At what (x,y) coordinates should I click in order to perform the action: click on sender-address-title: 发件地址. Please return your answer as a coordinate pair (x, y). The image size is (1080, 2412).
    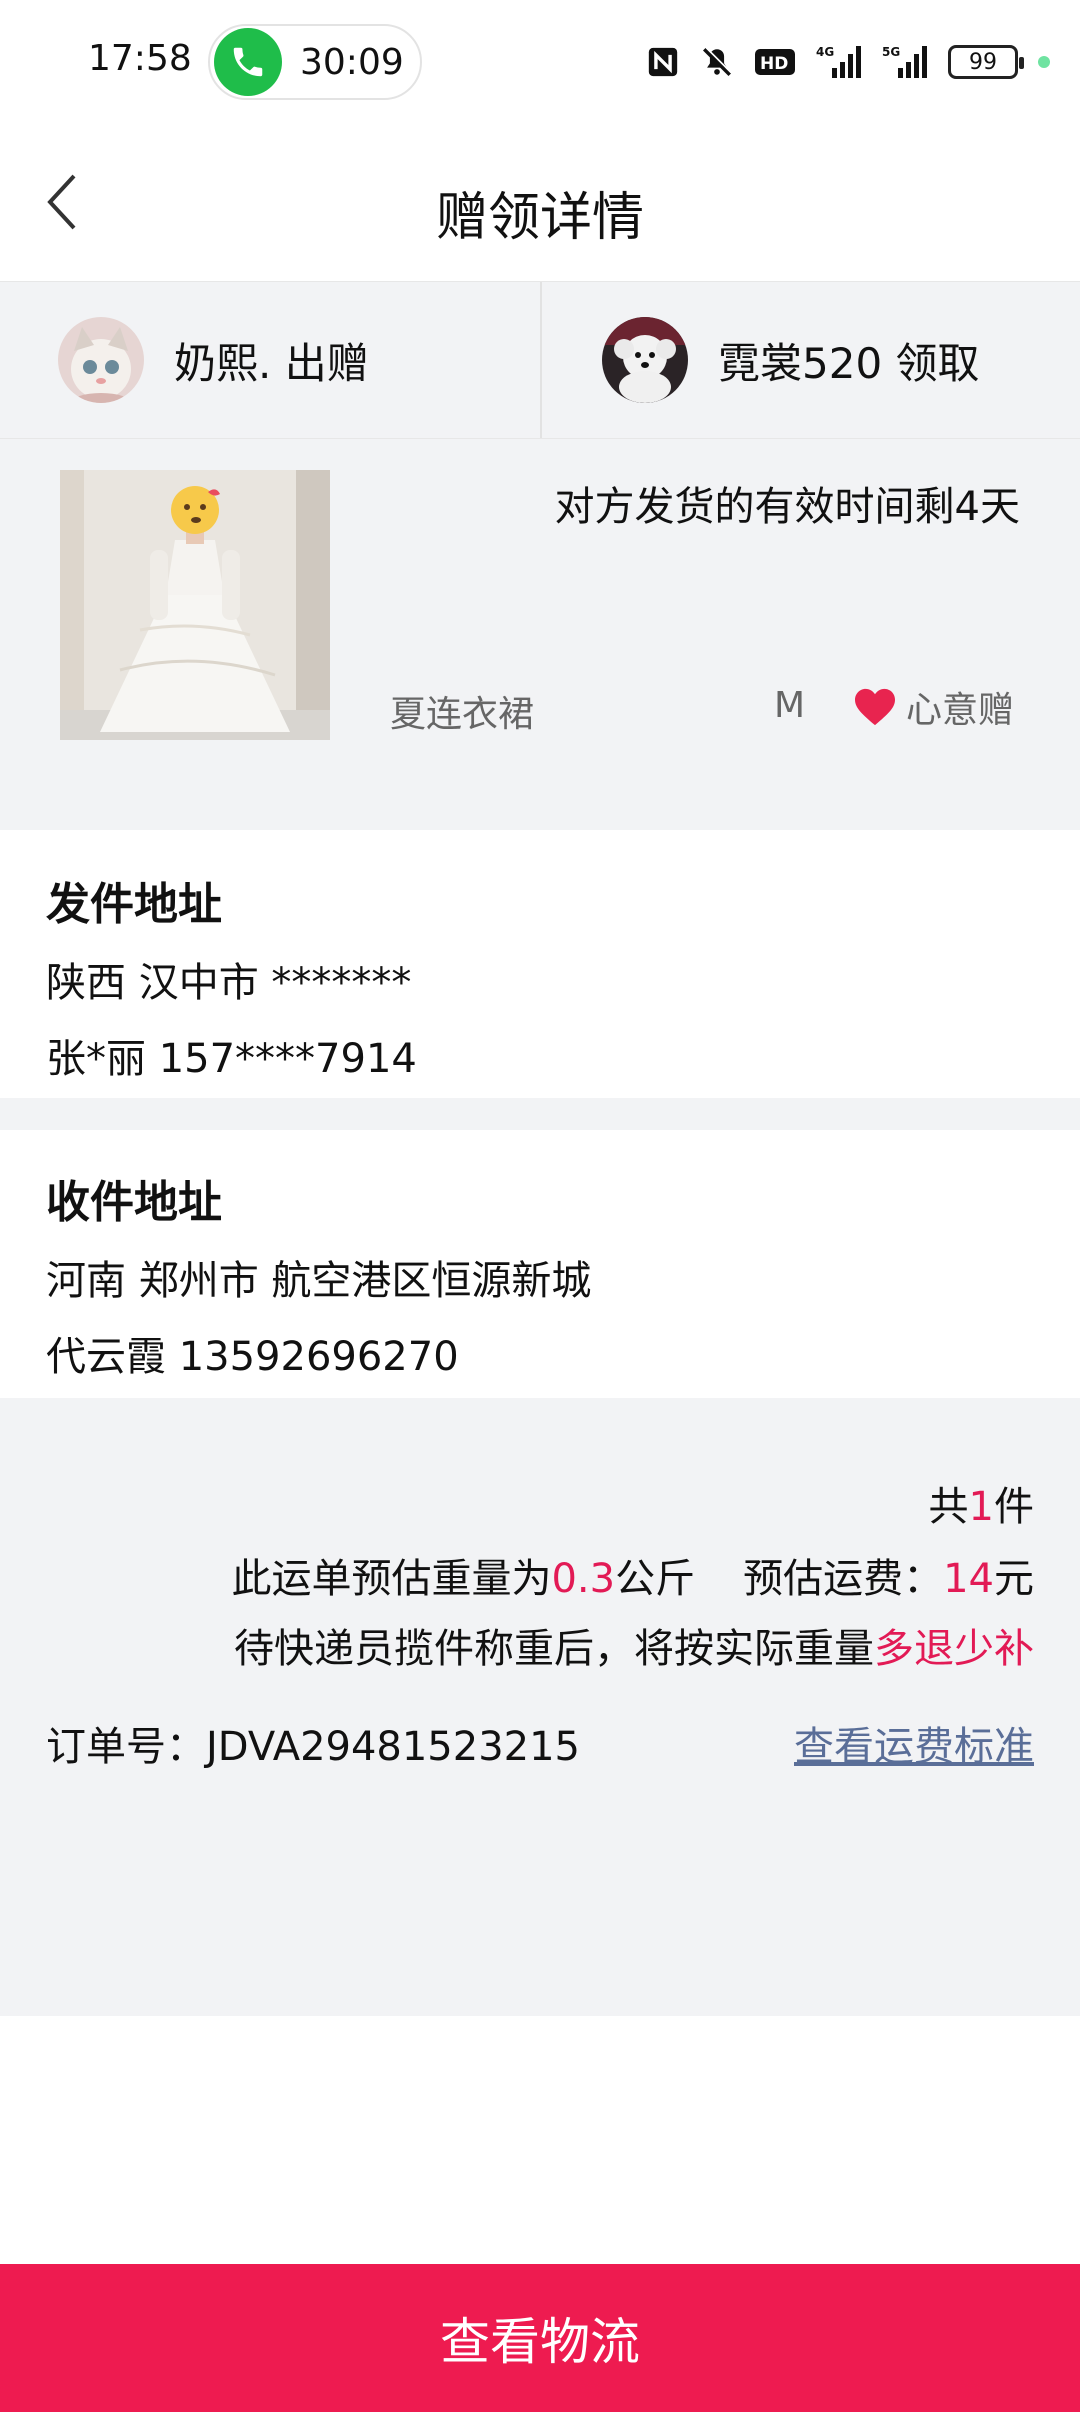
    Looking at the image, I should click on (134, 904).